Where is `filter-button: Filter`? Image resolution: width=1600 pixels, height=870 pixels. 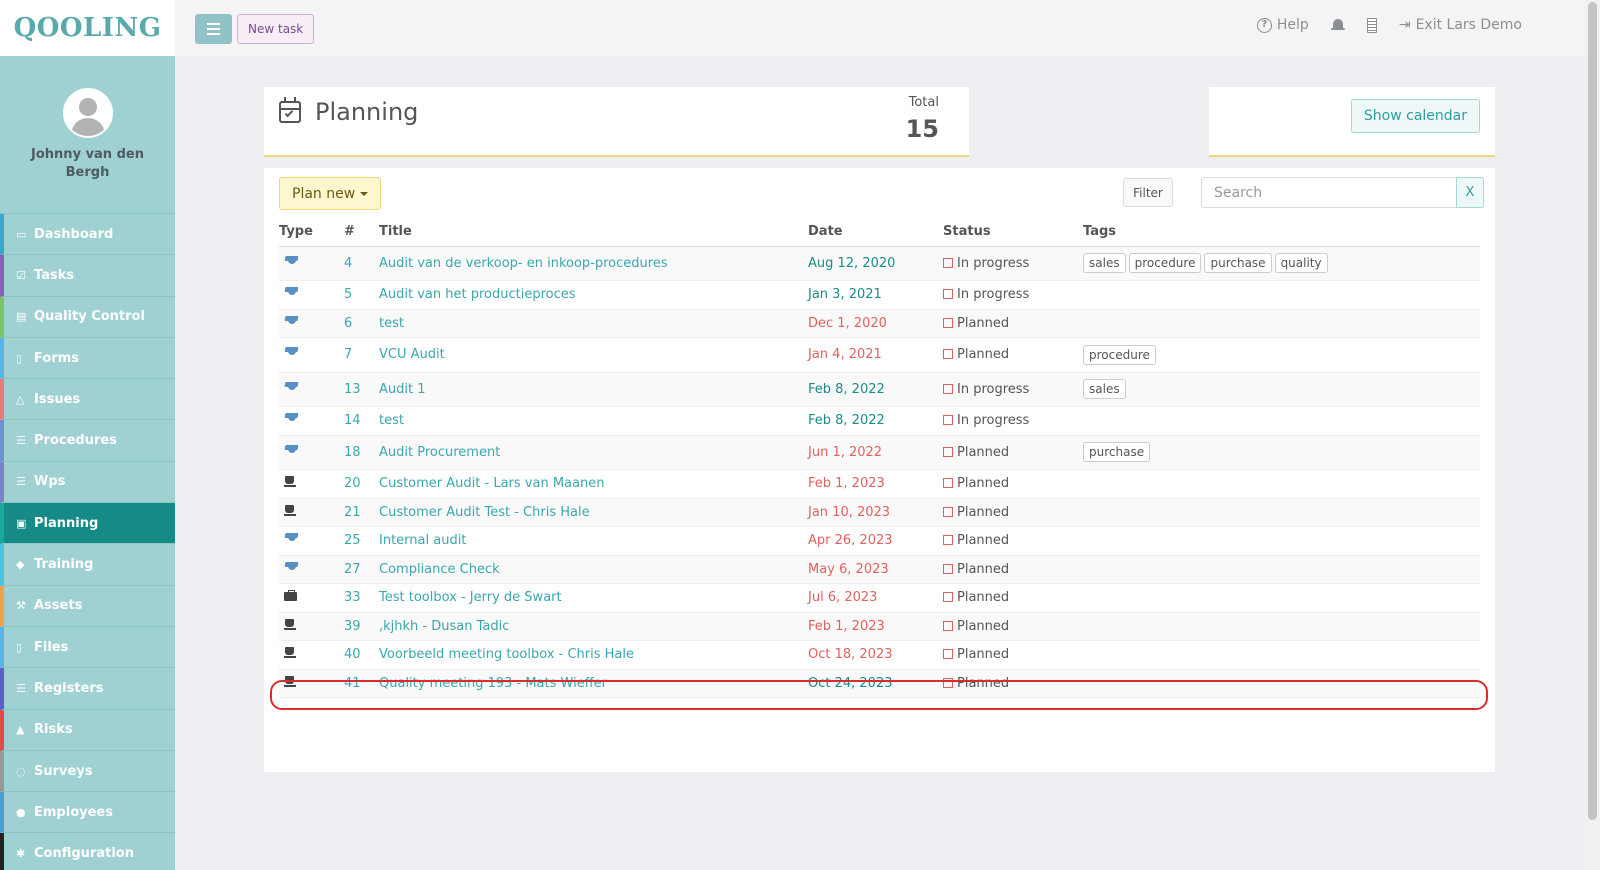
filter-button: Filter is located at coordinates (1148, 192).